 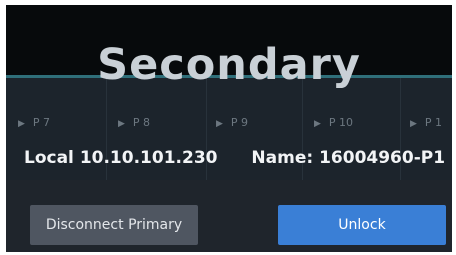 I want to click on name-value: 16004960-P1, so click(x=382, y=158).